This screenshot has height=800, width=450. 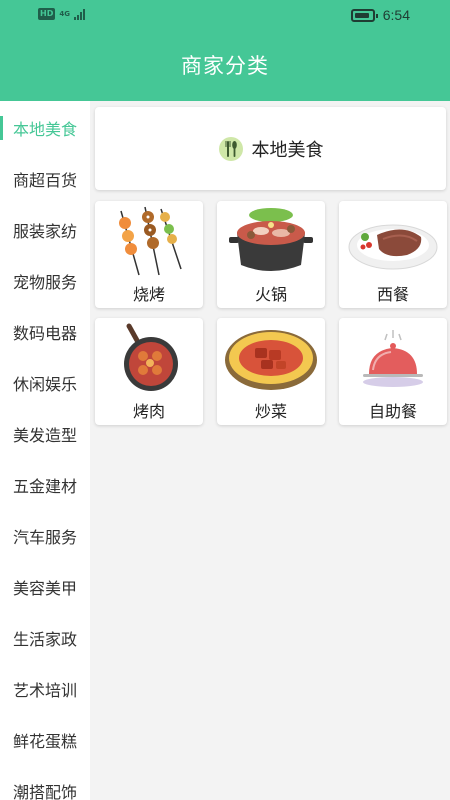 I want to click on sidebar-item-label: 休闲娱乐, so click(x=44, y=384).